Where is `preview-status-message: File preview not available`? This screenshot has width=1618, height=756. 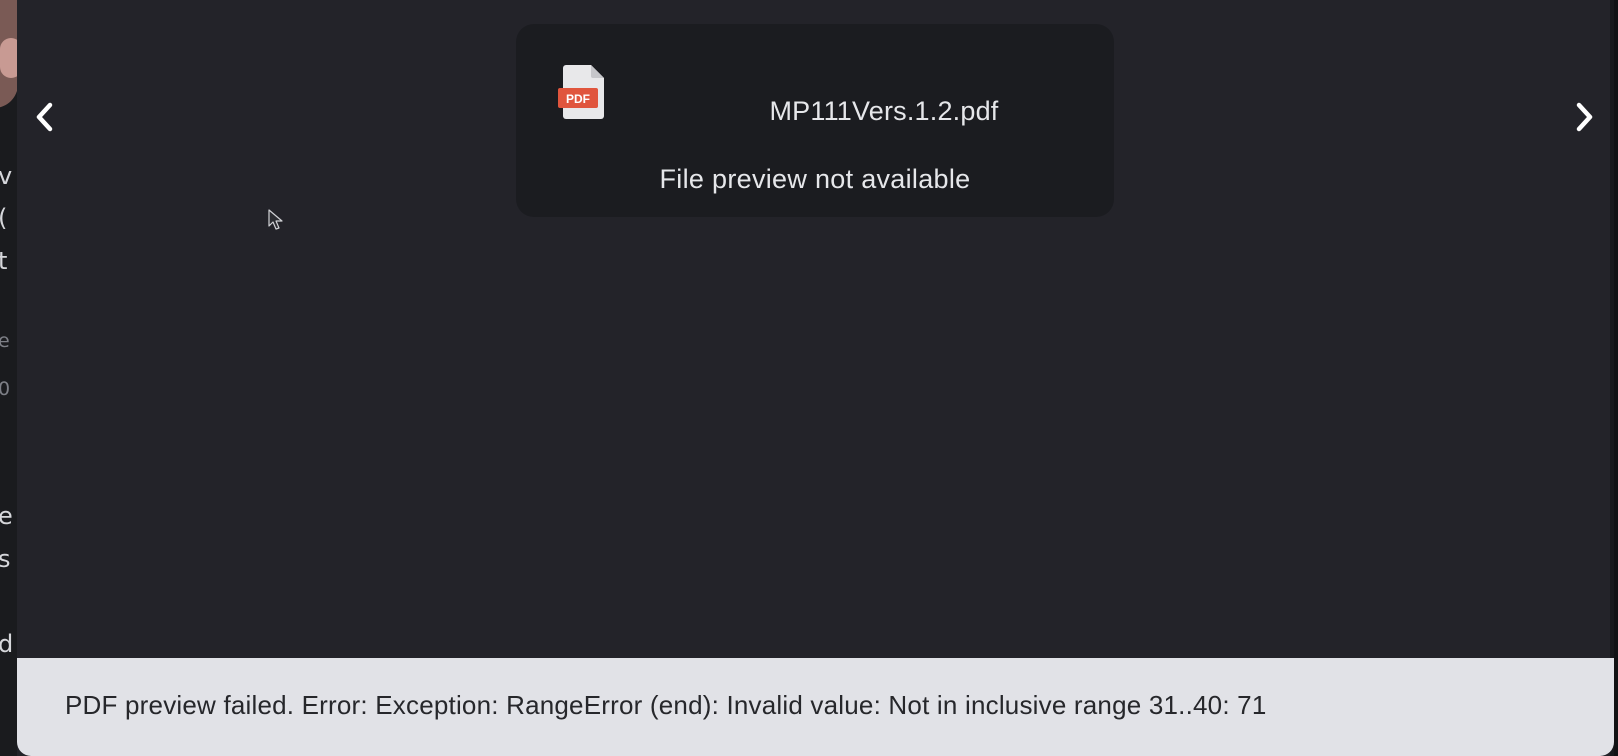 preview-status-message: File preview not available is located at coordinates (815, 179).